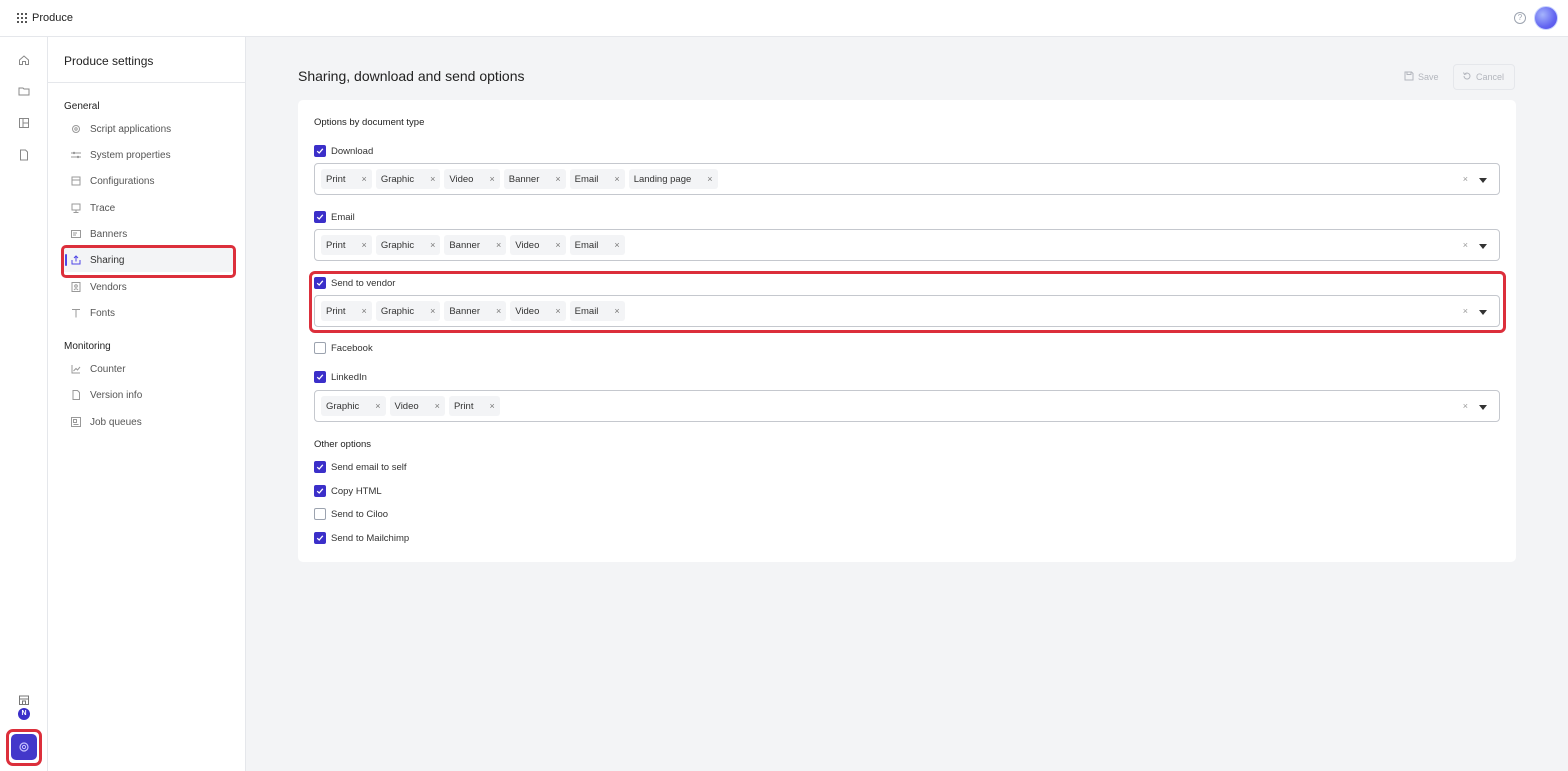 Image resolution: width=1568 pixels, height=771 pixels. I want to click on divider, so click(147, 82).